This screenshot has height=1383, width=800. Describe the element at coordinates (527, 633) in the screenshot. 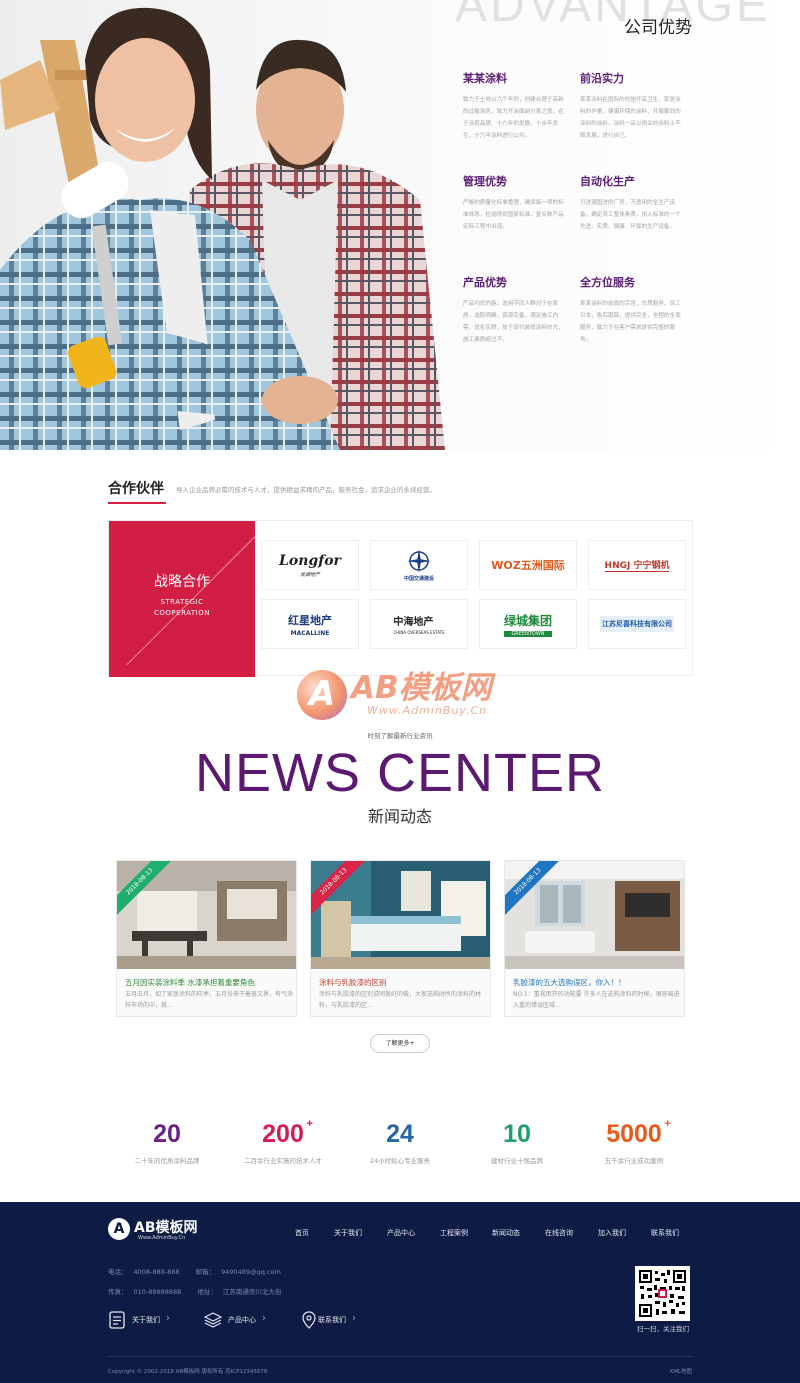

I see `partner-logo-sub: GREENTOWN` at that location.